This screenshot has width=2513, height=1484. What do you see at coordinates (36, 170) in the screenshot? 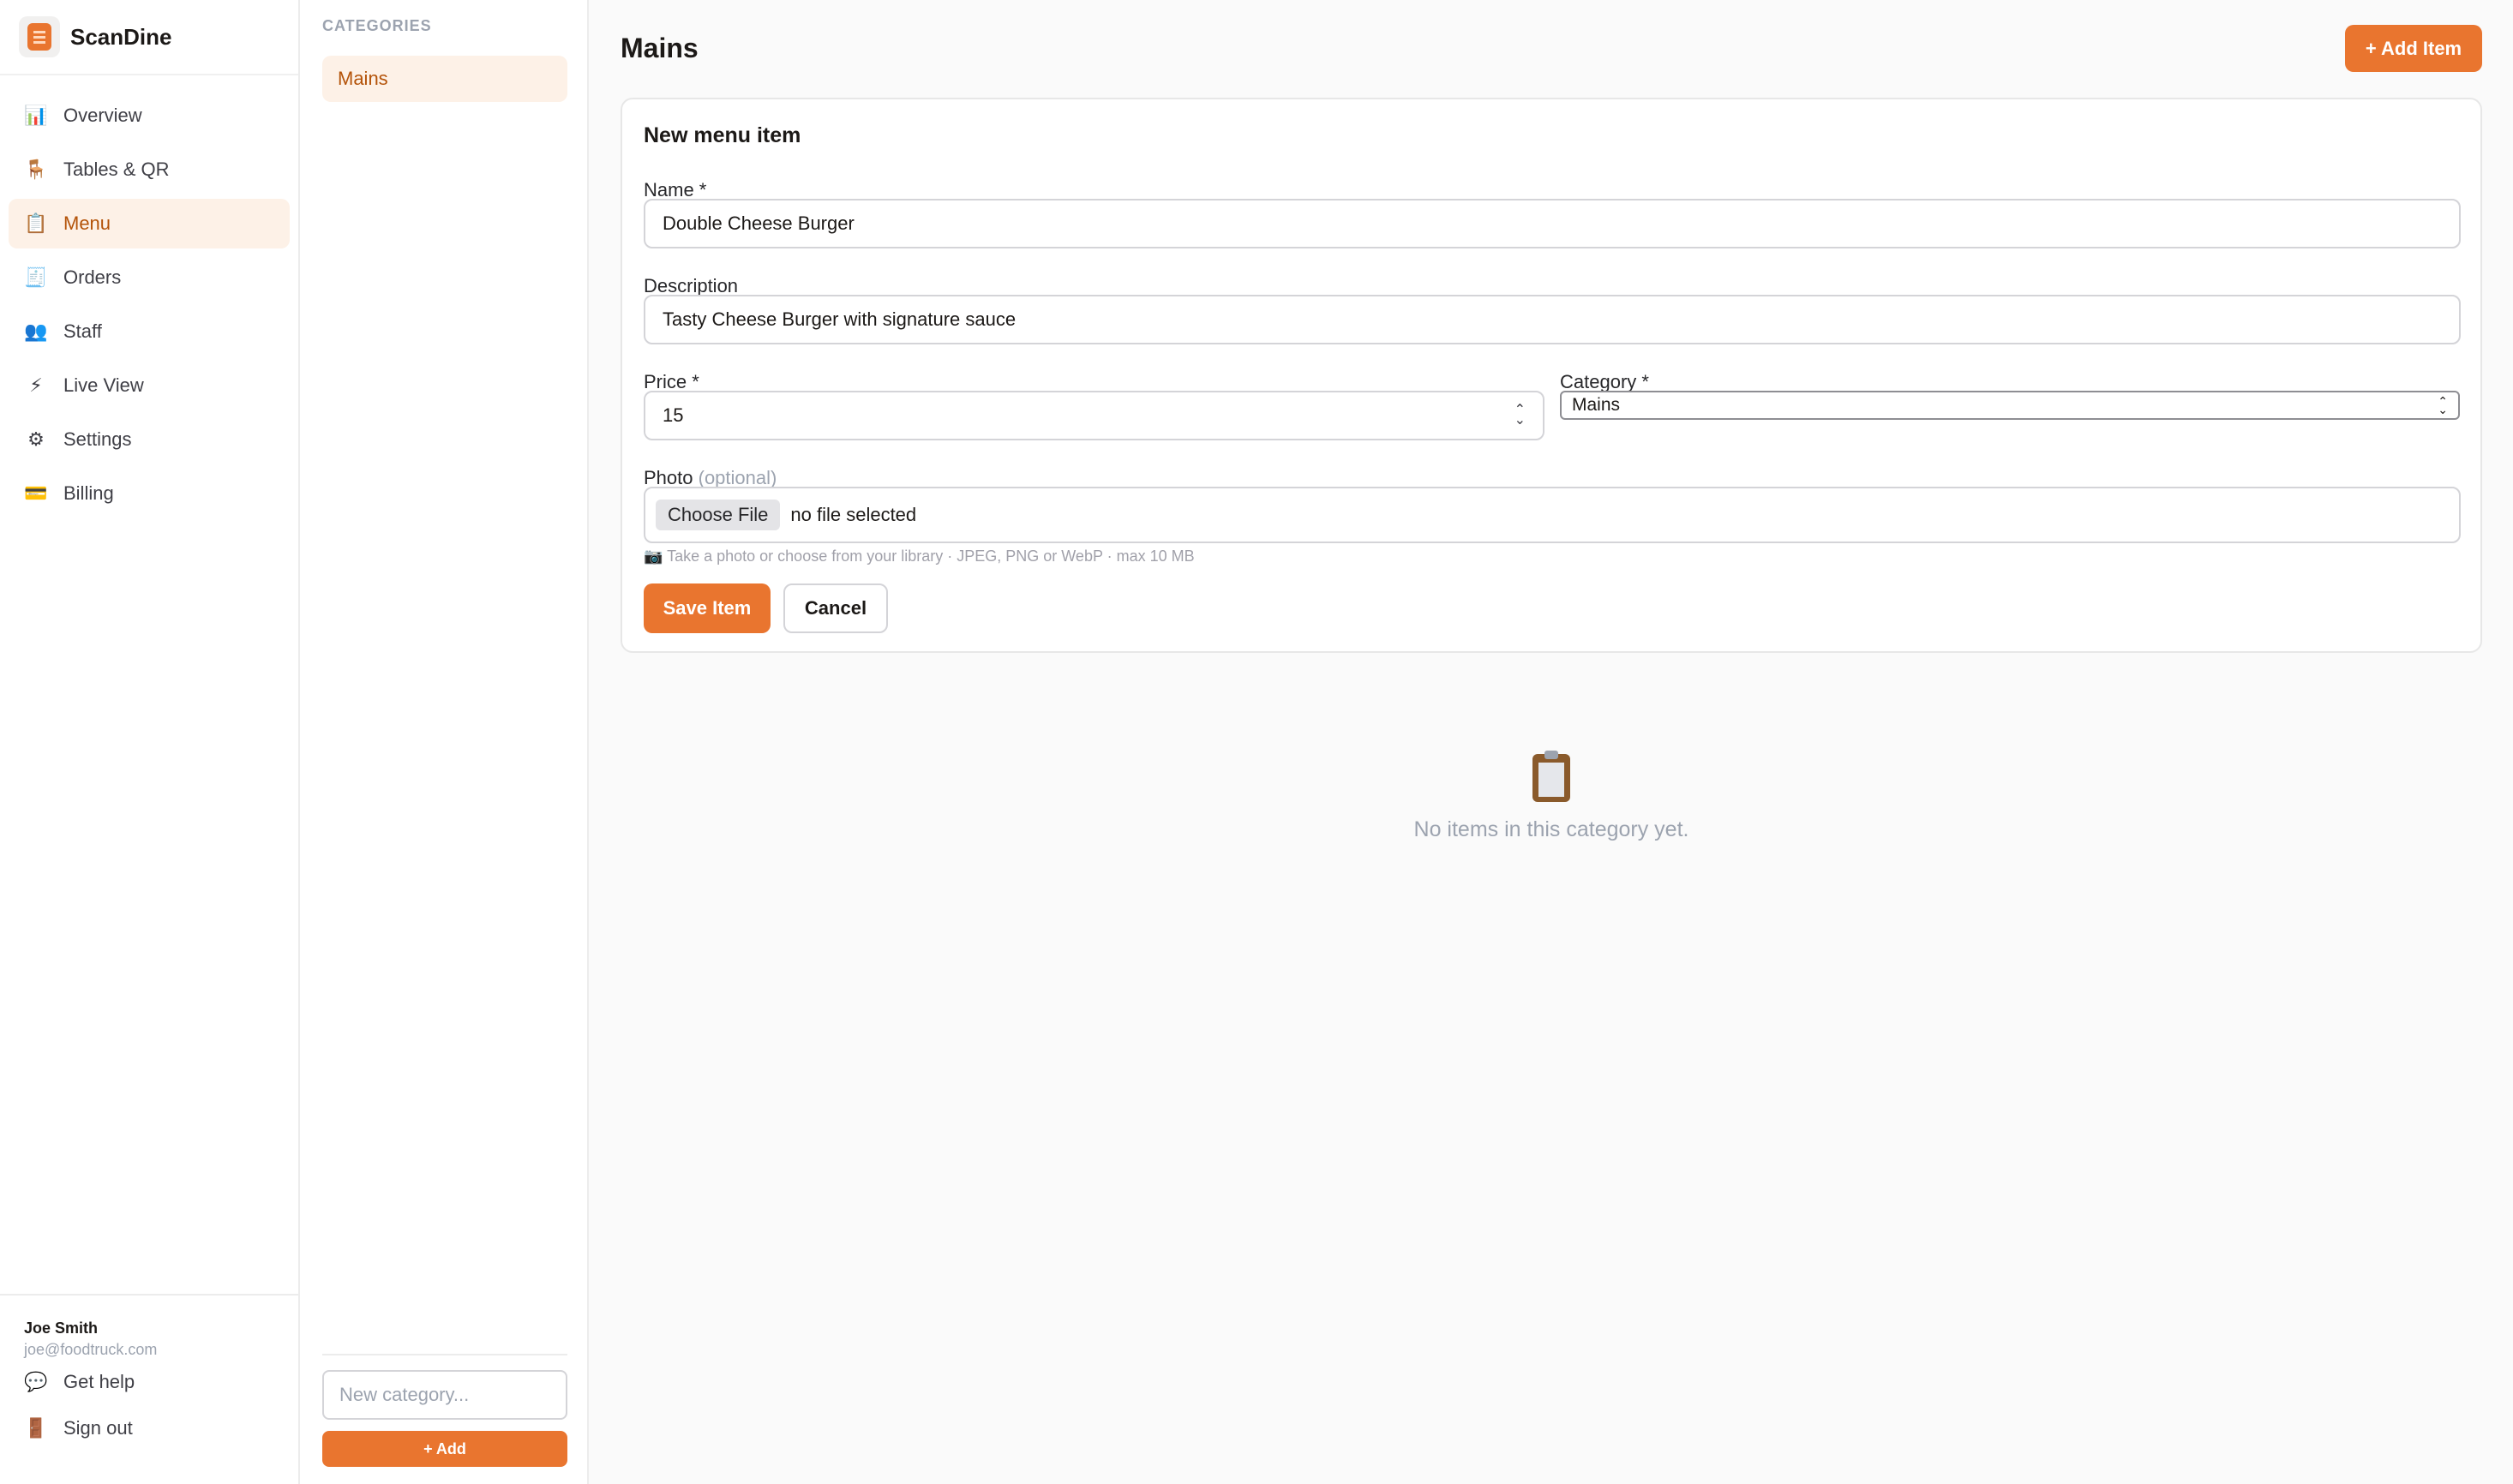
I see `chair-icon: 🪑` at bounding box center [36, 170].